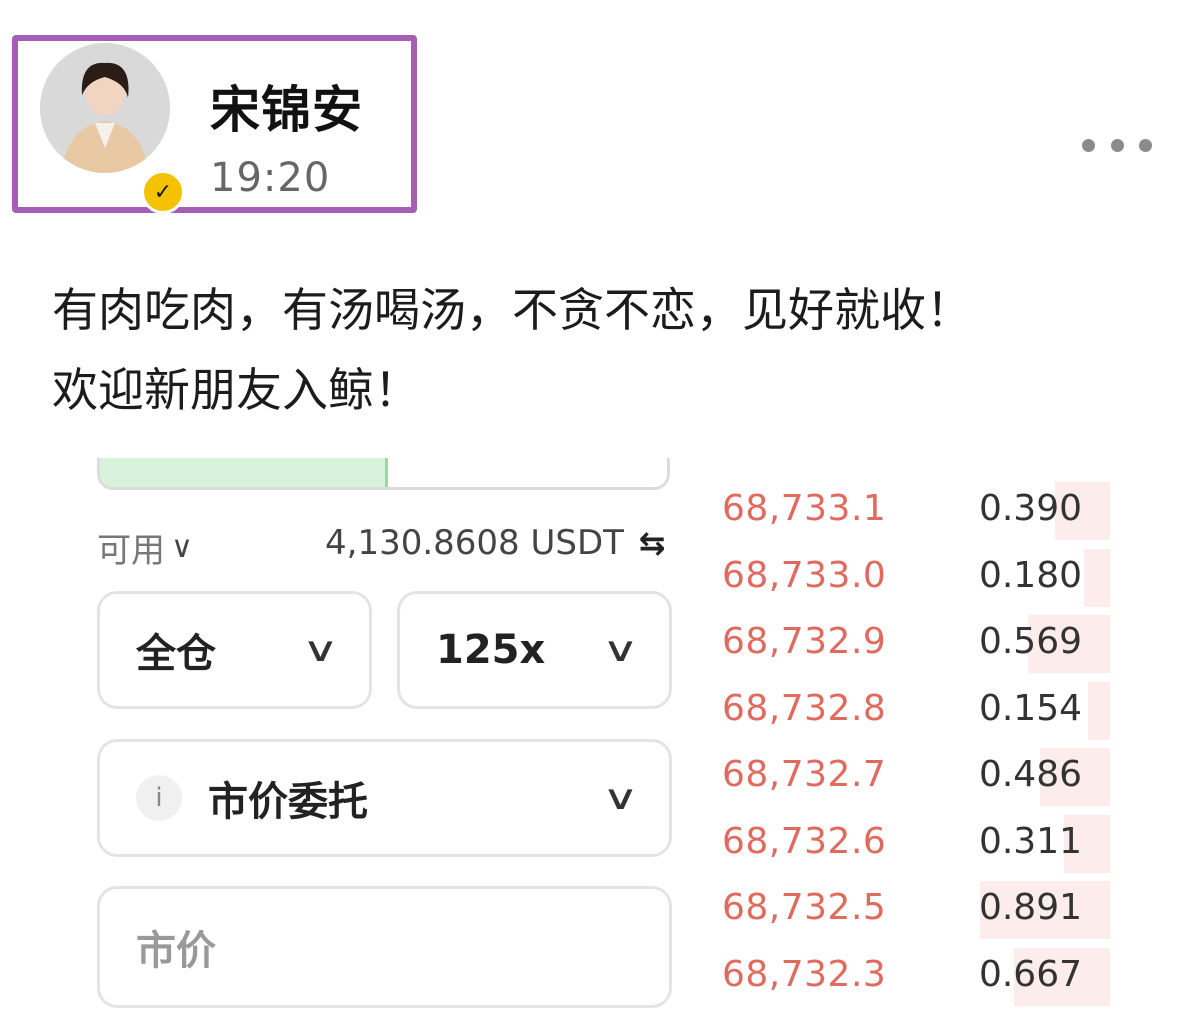 The image size is (1200, 1018). What do you see at coordinates (804, 907) in the screenshot?
I see `ask-price: 68,732.5` at bounding box center [804, 907].